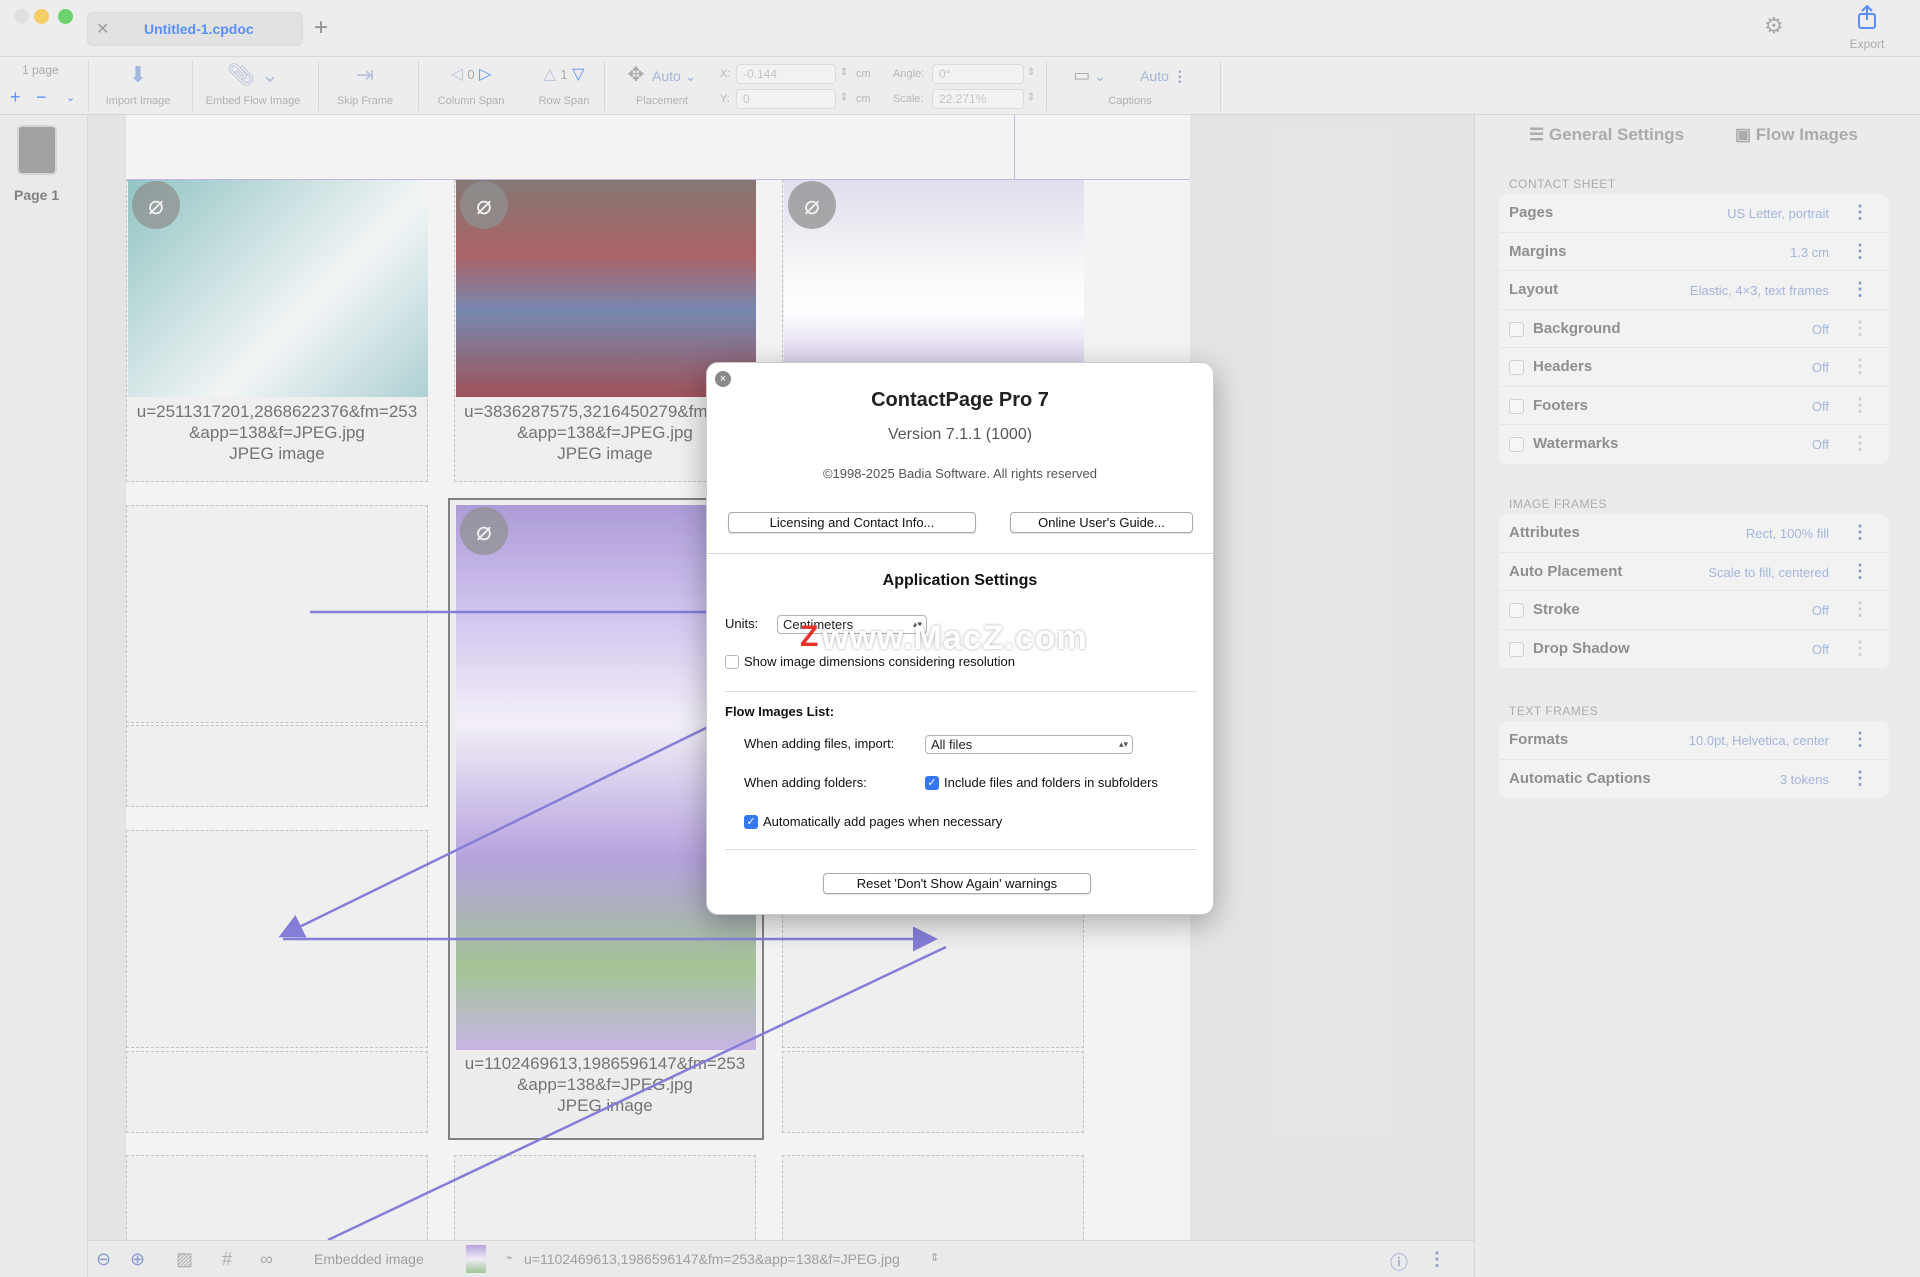  I want to click on close-icon: ×, so click(723, 379).